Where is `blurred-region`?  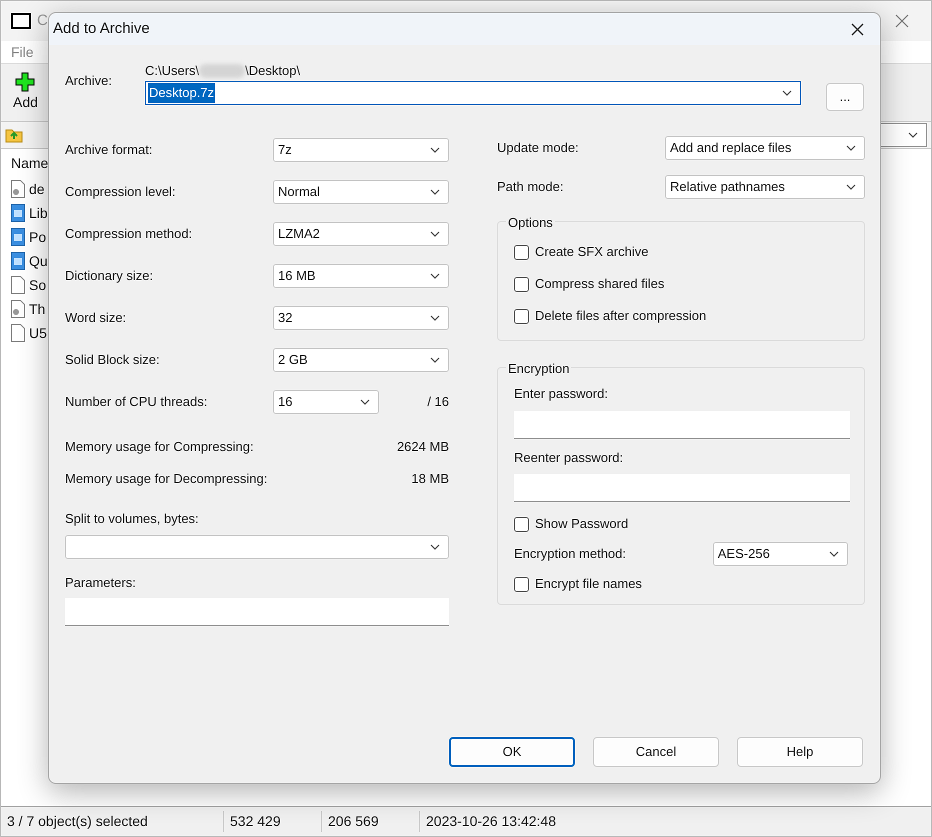
blurred-region is located at coordinates (222, 71).